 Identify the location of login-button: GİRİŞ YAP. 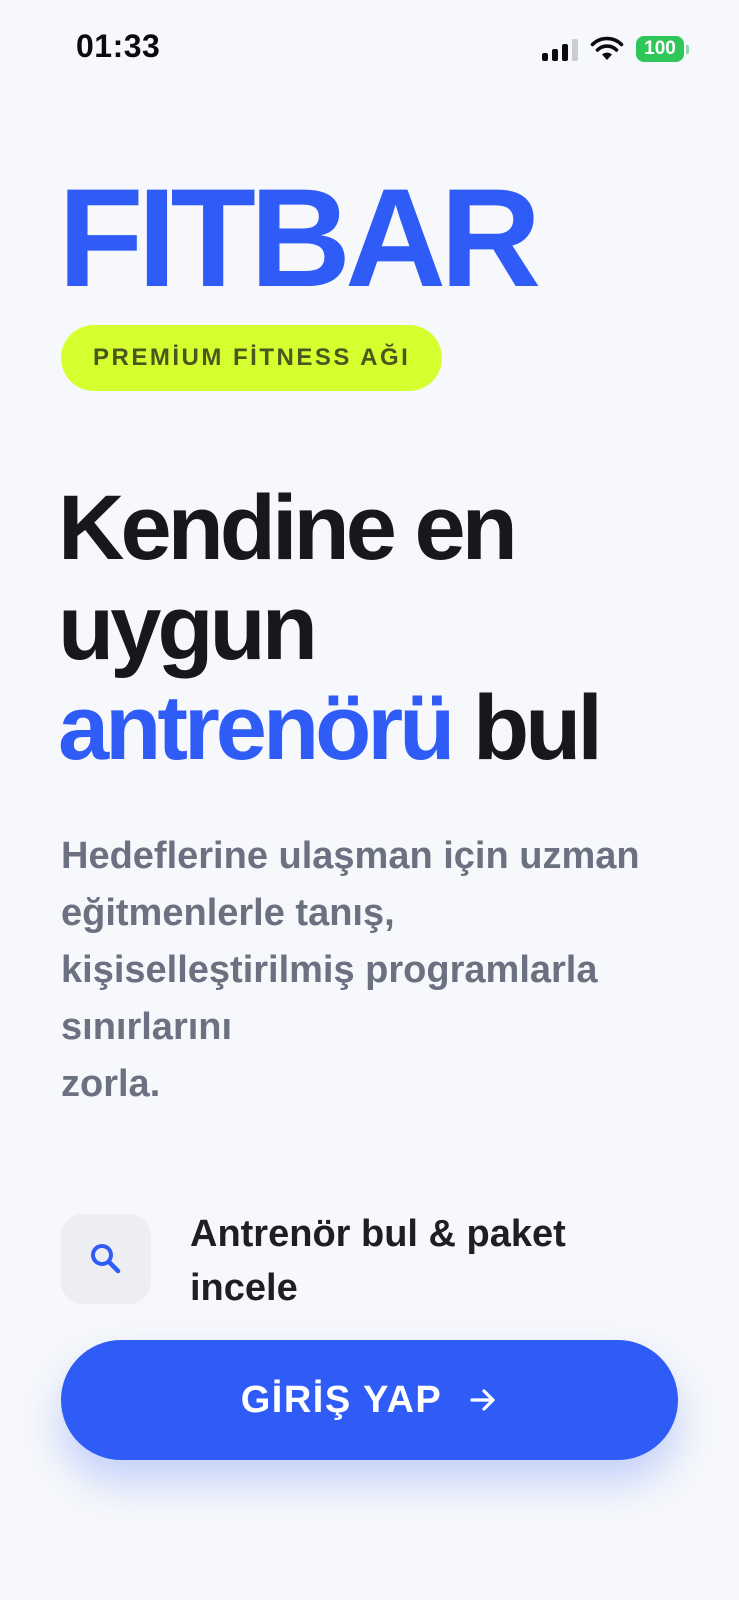
(369, 1400).